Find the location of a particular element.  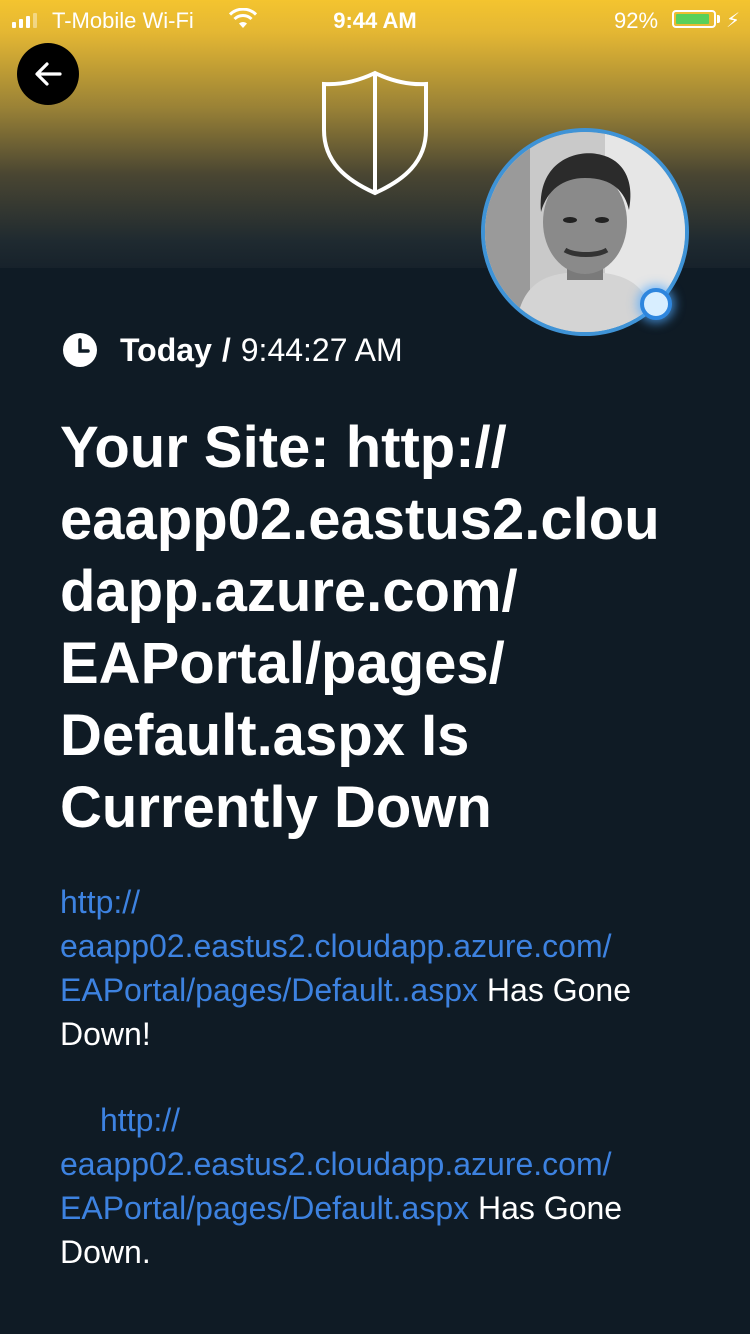

title-line: eaapp02.eastus2.clou is located at coordinates (360, 519).